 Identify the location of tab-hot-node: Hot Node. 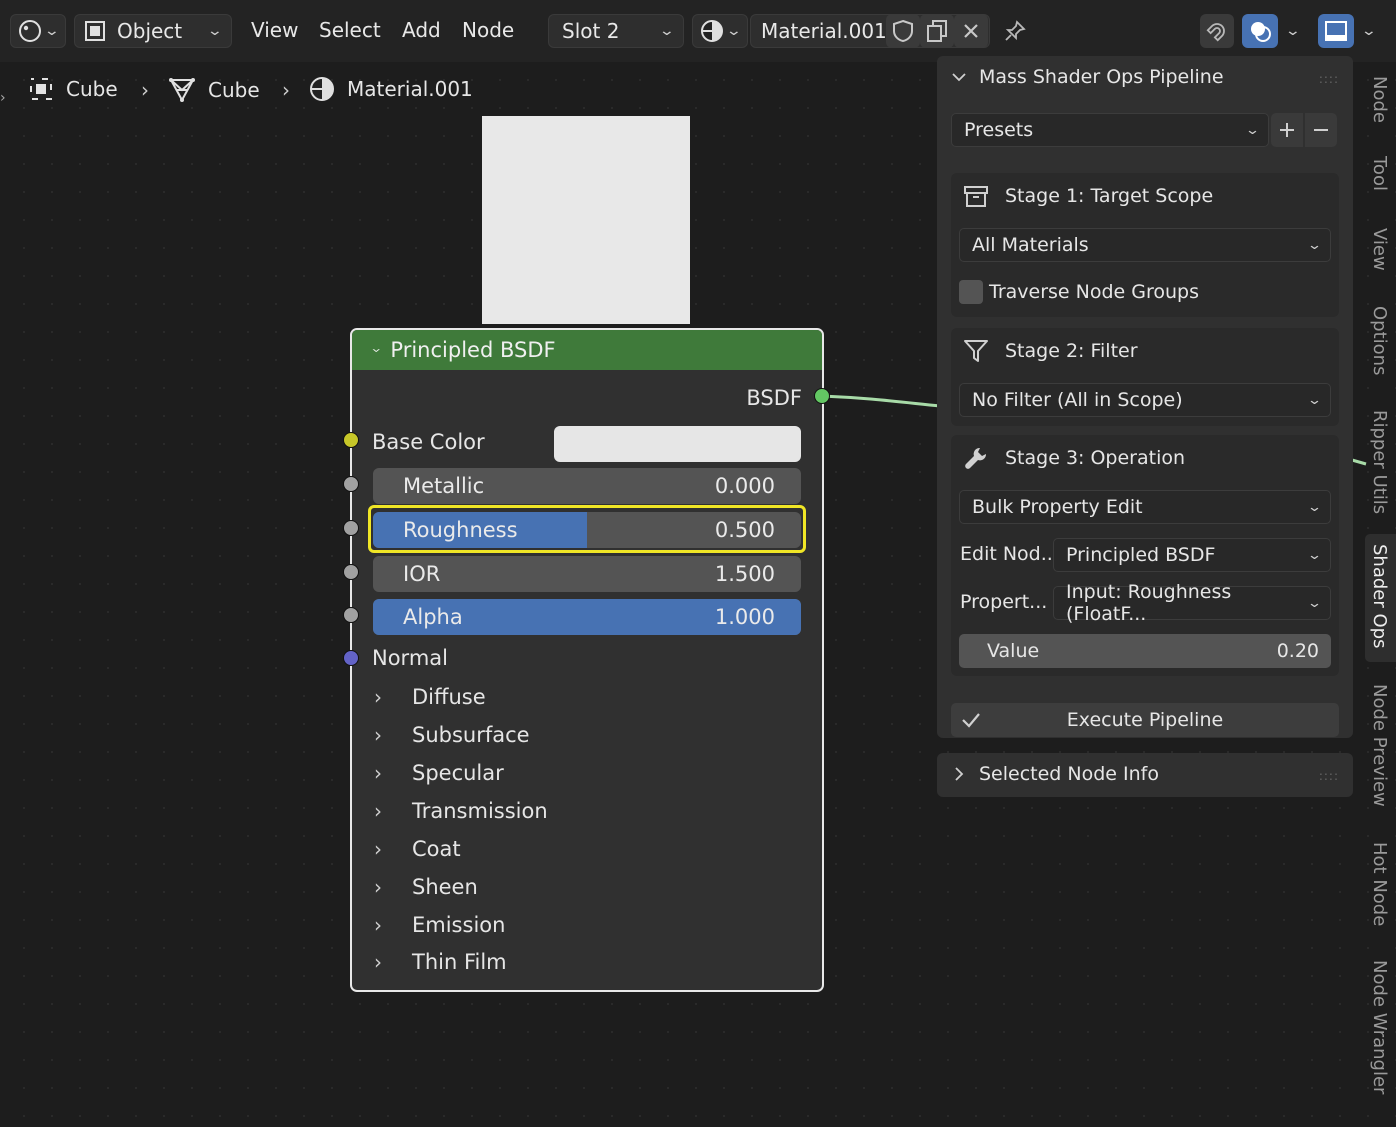
(1379, 884).